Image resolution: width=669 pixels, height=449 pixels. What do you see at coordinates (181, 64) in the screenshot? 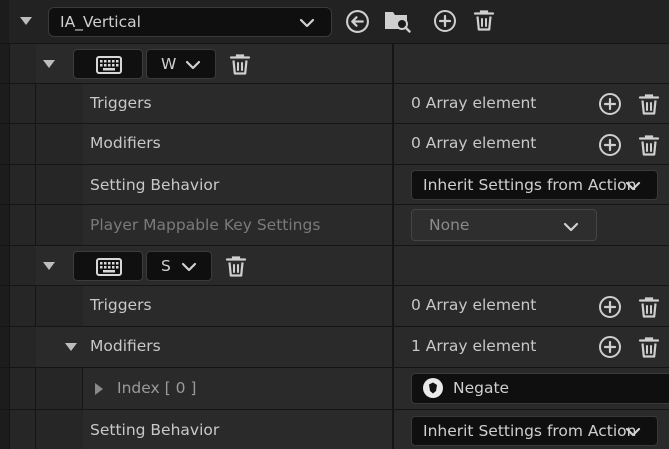
I see `key-combo-w: W` at bounding box center [181, 64].